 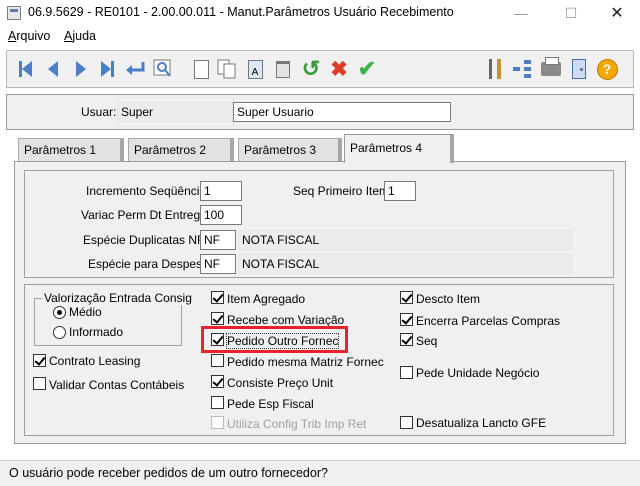 What do you see at coordinates (406, 422) in the screenshot?
I see `checkbox-desatualiza-lancto` at bounding box center [406, 422].